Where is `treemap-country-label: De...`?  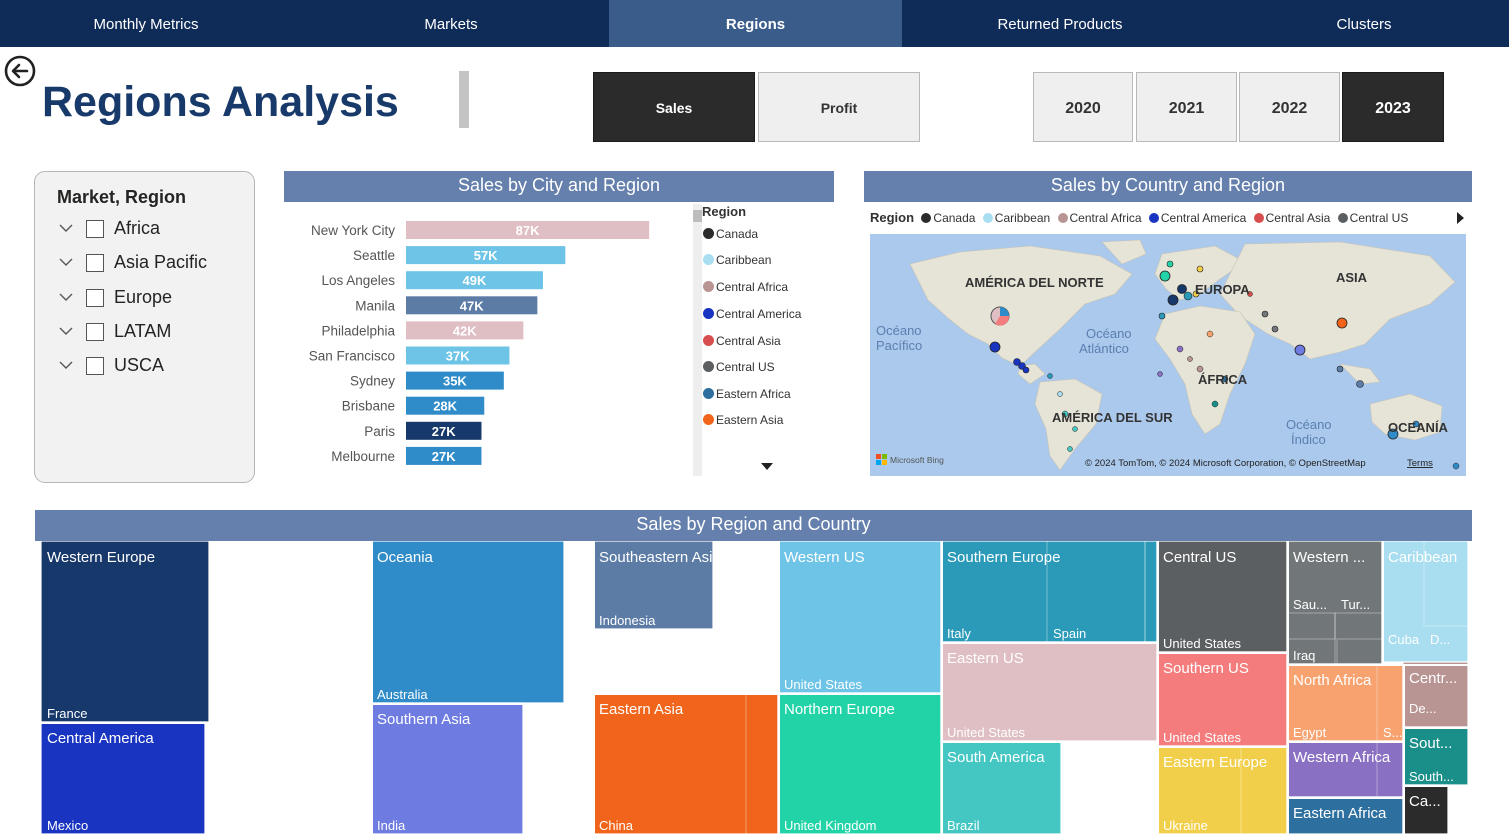
treemap-country-label: De... is located at coordinates (1422, 708).